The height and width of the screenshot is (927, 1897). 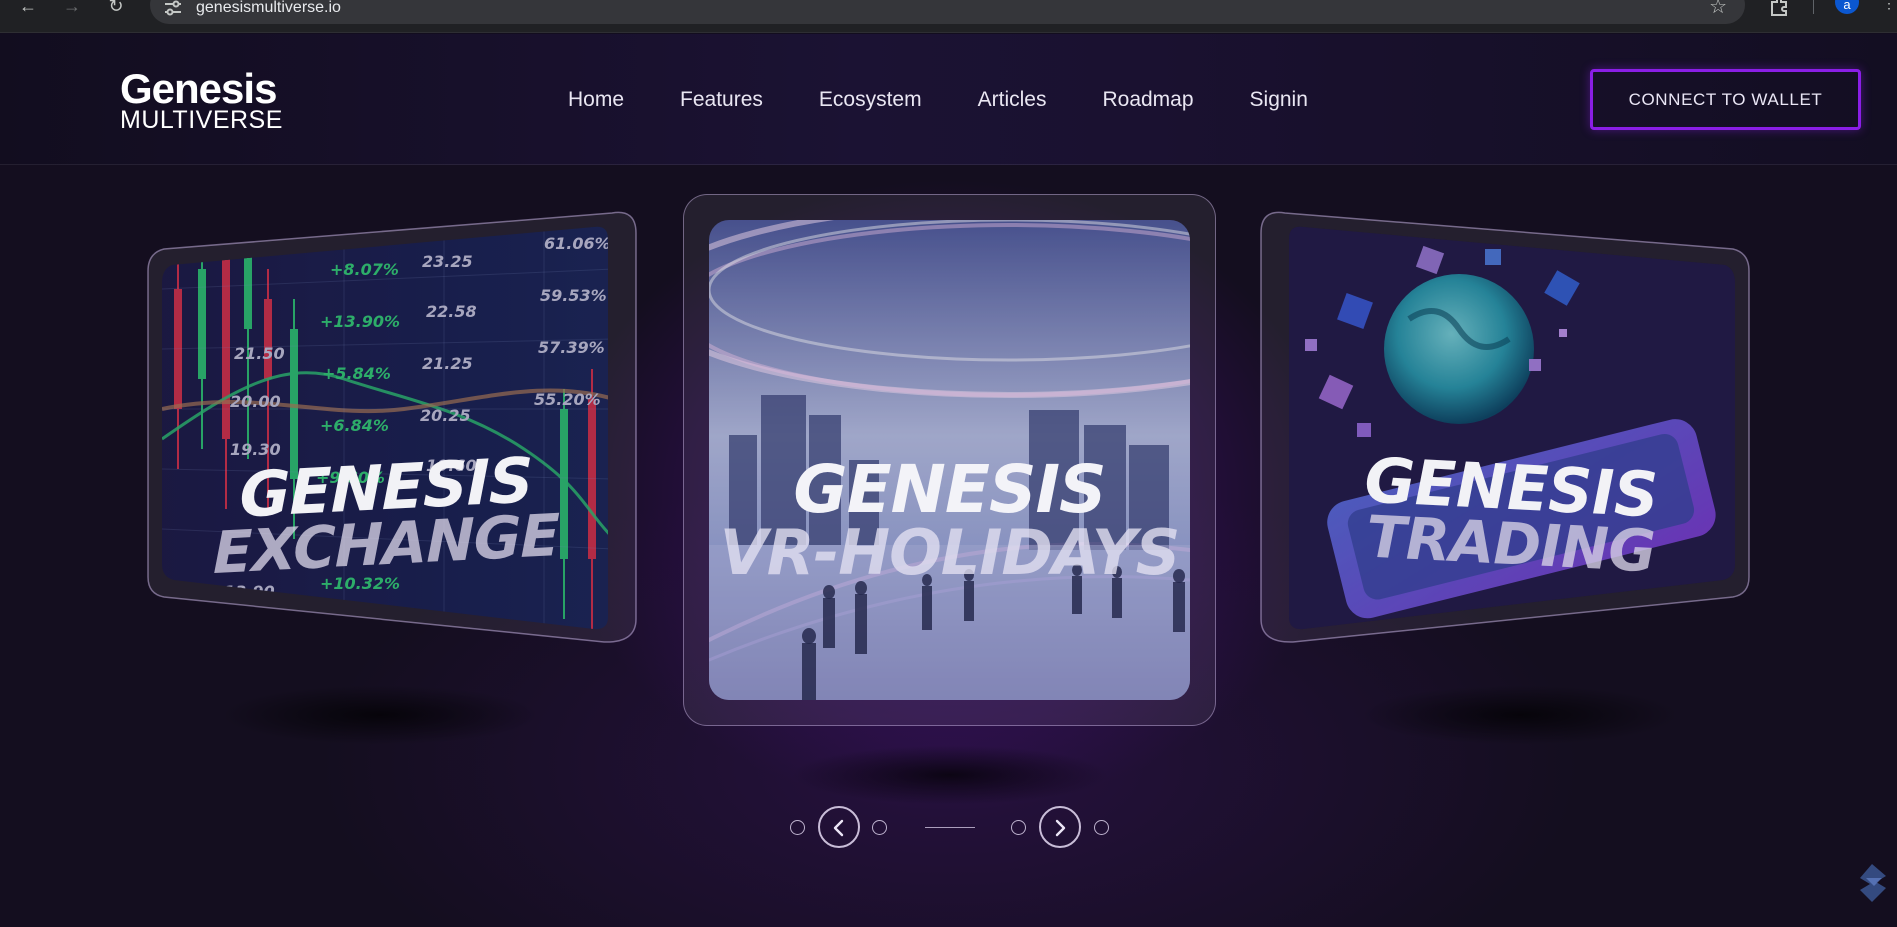 What do you see at coordinates (201, 120) in the screenshot?
I see `logo-subtitle: MULTIVERSE` at bounding box center [201, 120].